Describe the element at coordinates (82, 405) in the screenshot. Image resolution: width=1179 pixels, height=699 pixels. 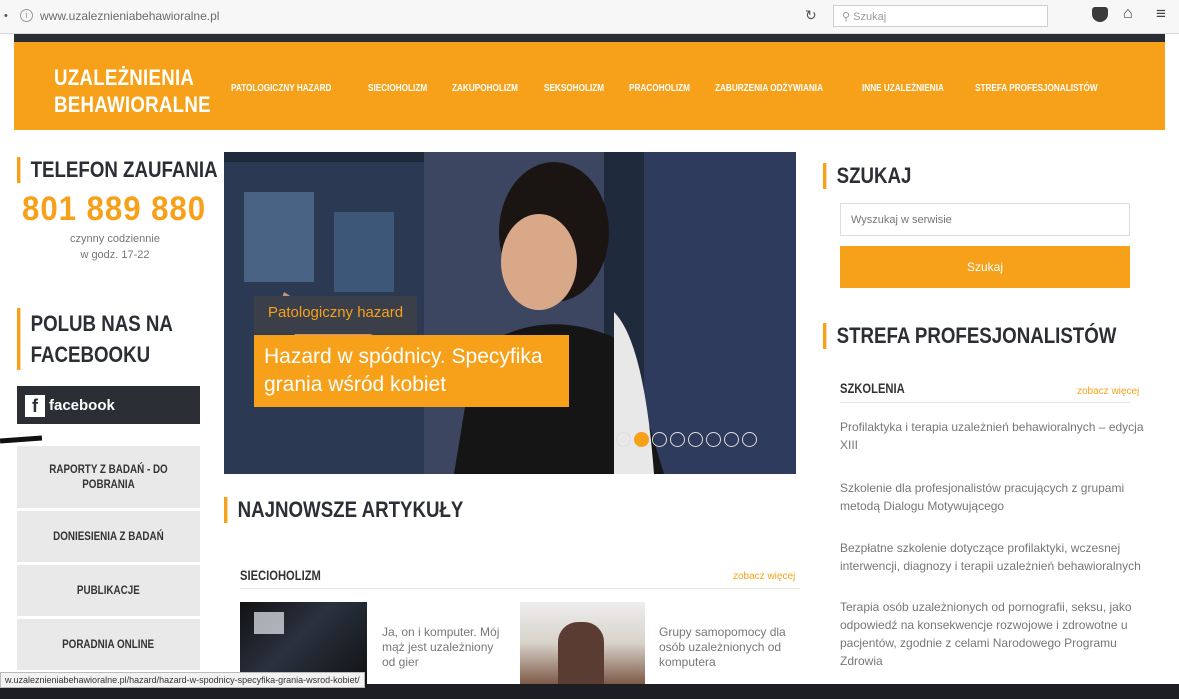
I see `facebook-button-label: facebook` at that location.